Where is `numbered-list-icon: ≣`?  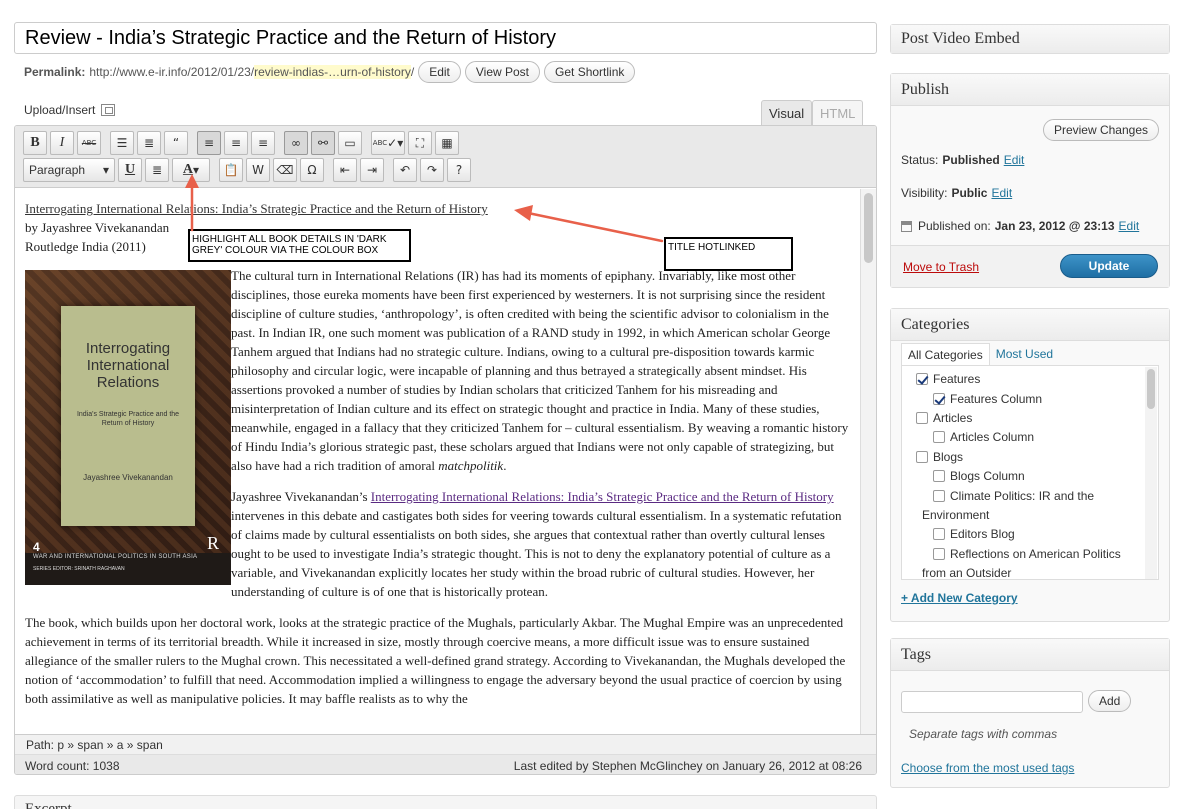
numbered-list-icon: ≣ is located at coordinates (149, 143).